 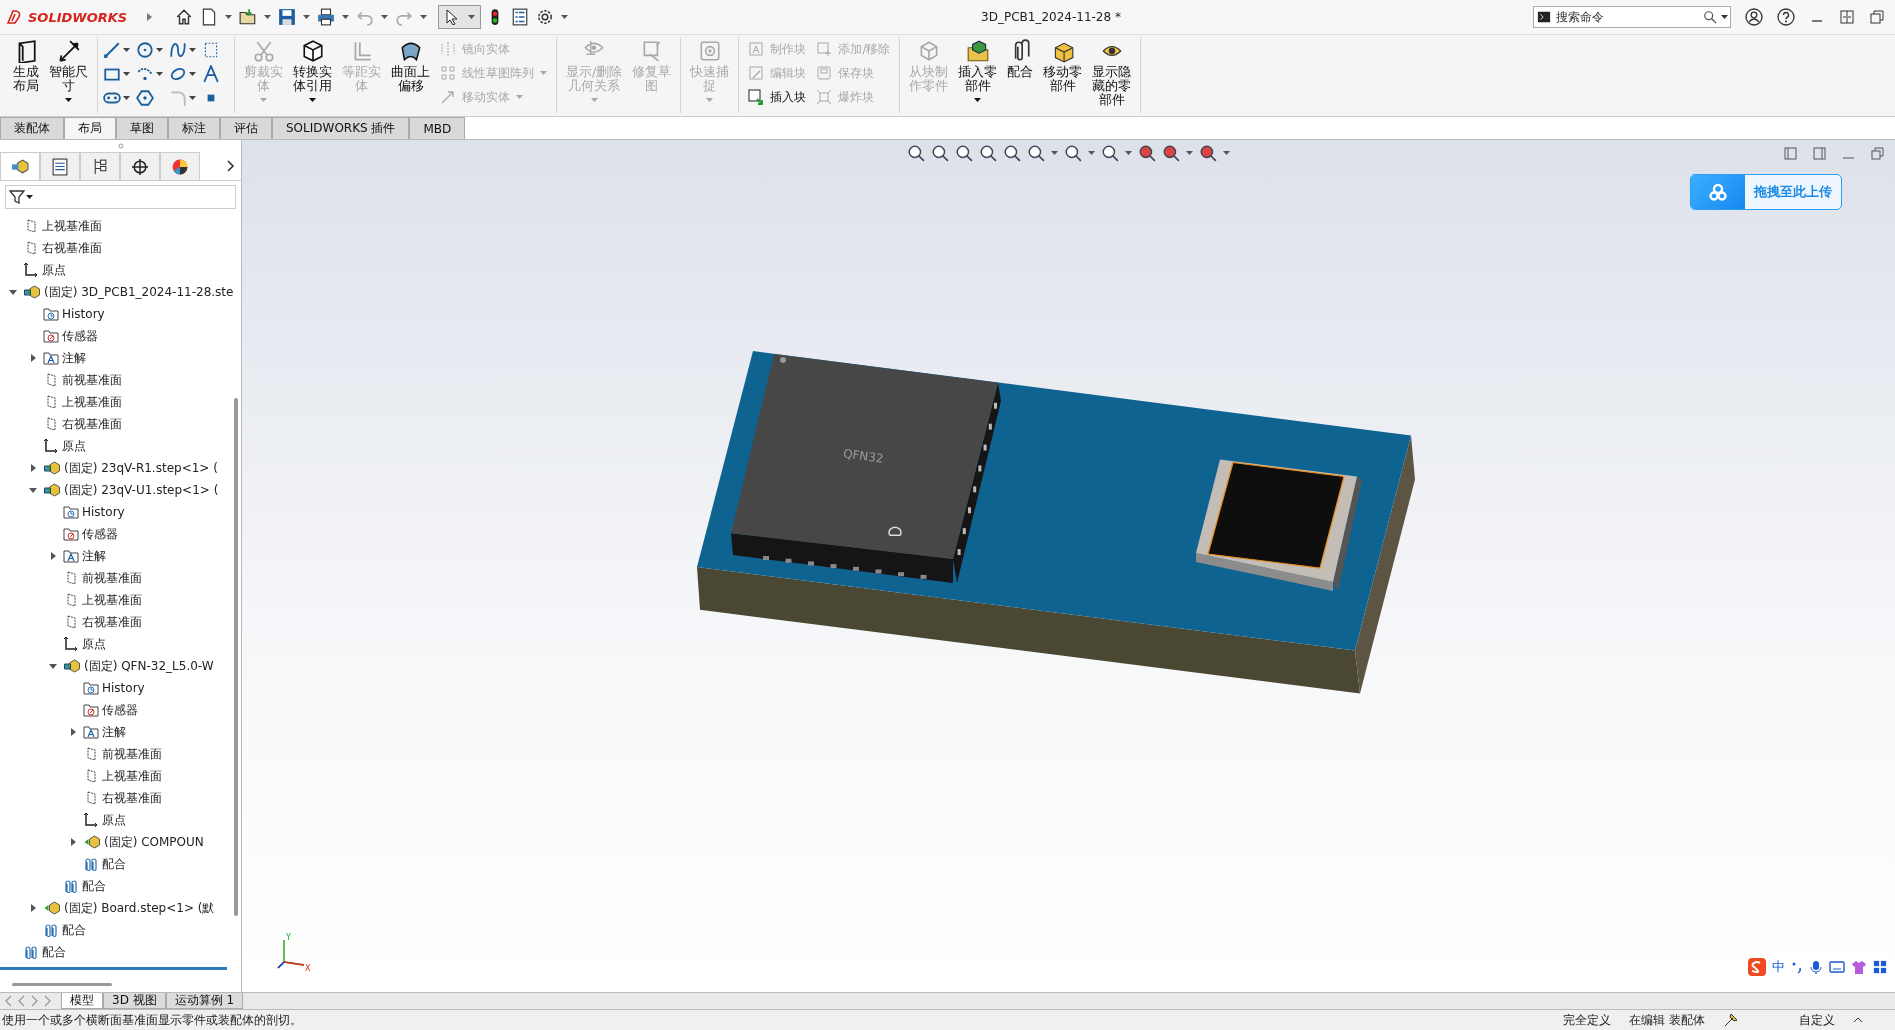 I want to click on crosshair-icon, so click(x=140, y=166).